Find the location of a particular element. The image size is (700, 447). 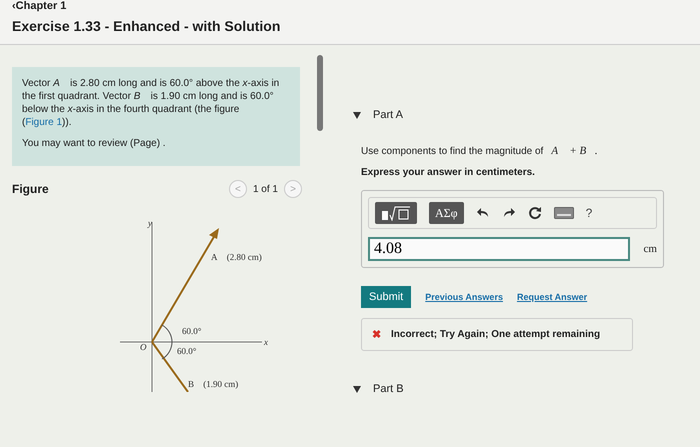

answer-field: 4.08 is located at coordinates (499, 249).